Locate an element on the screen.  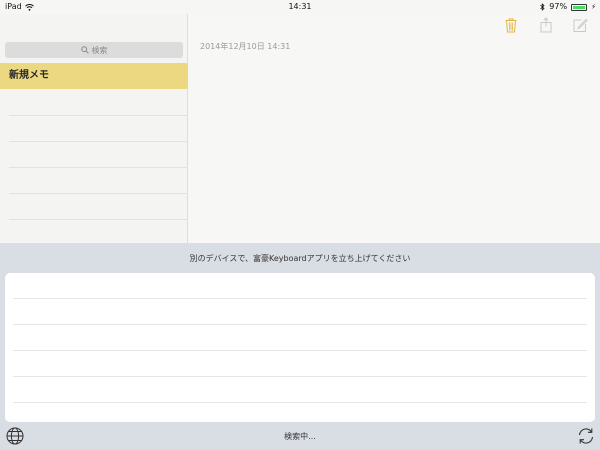
note-list-item-selected: 新規メモ is located at coordinates (94, 76).